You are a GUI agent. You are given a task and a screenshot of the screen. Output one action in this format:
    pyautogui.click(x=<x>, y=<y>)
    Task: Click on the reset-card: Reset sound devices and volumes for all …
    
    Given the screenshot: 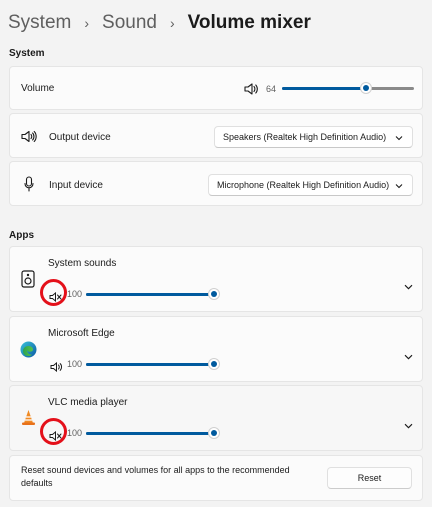 What is the action you would take?
    pyautogui.click(x=216, y=478)
    